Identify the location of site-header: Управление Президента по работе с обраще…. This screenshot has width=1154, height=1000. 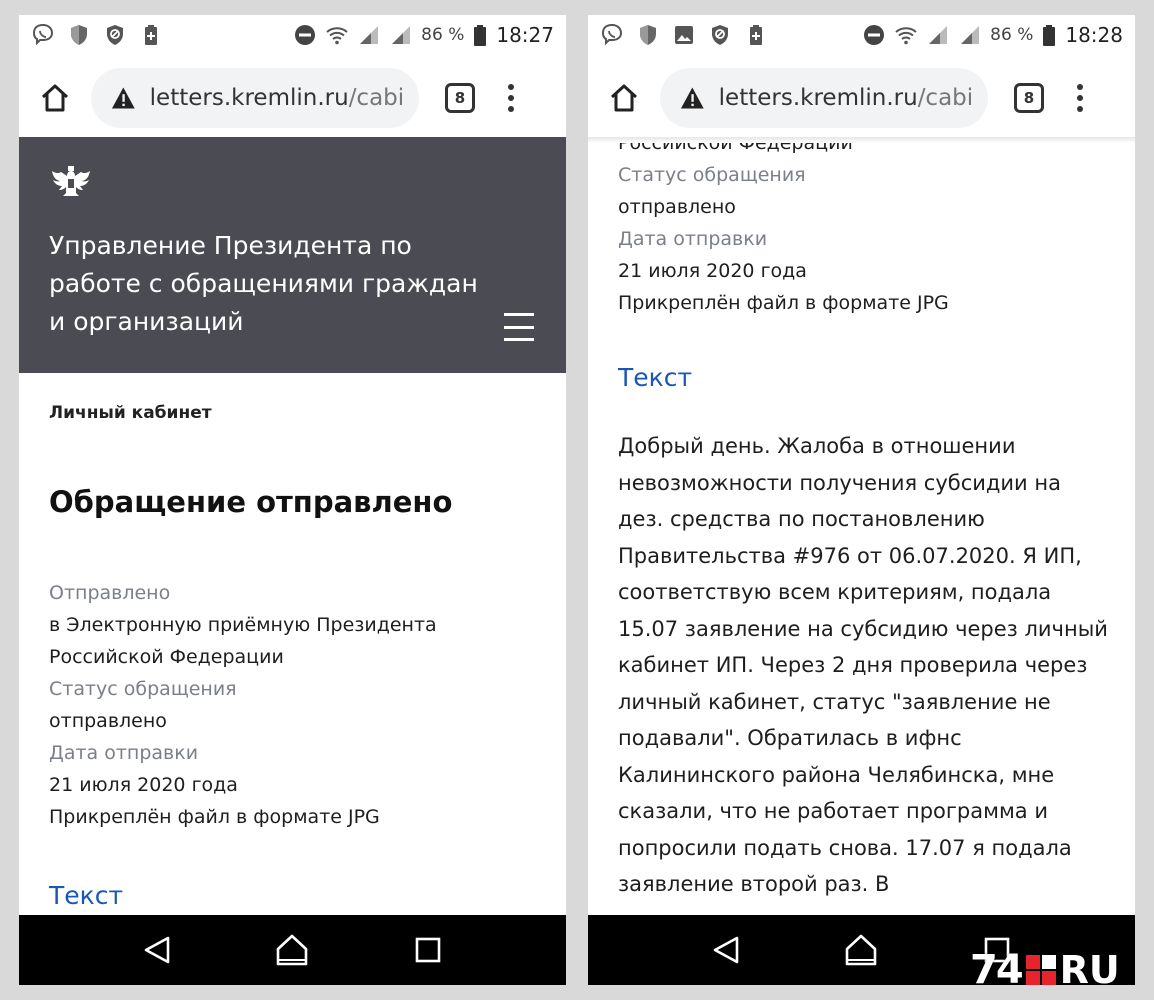
(292, 255).